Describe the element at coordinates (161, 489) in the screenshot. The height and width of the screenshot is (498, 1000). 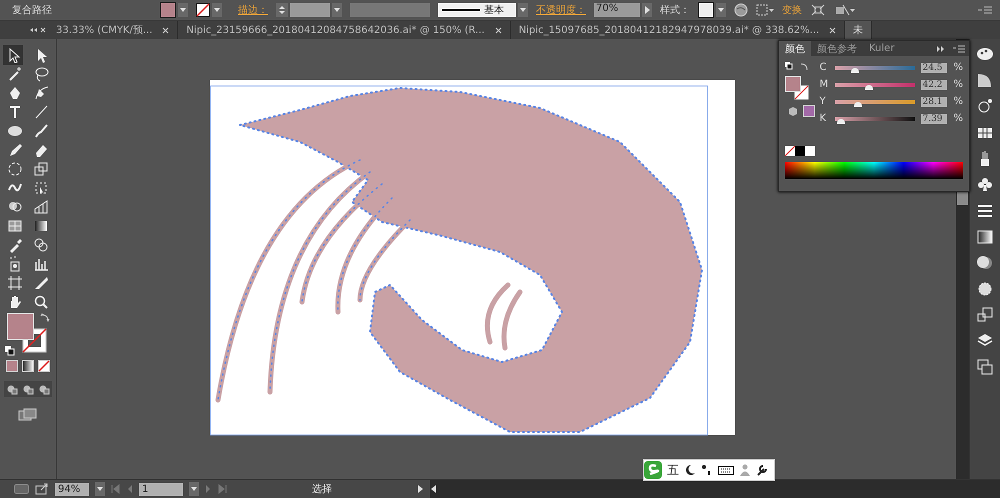
I see `page-field: 1` at that location.